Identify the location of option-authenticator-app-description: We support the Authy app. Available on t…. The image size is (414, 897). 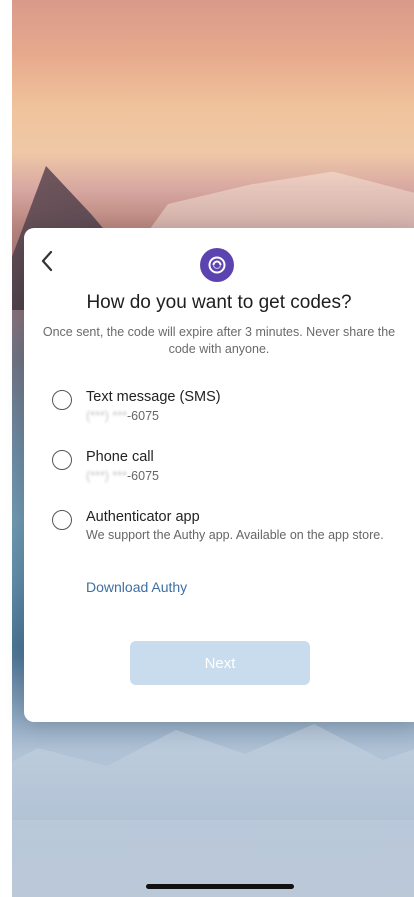
(235, 535).